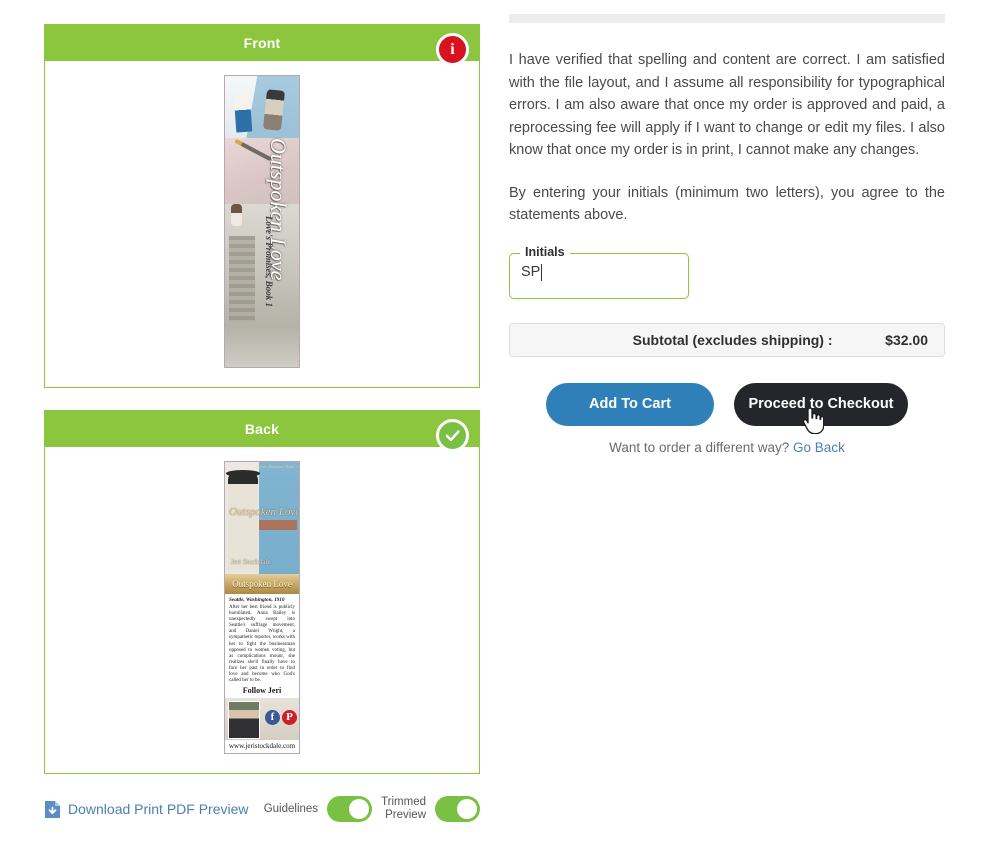  What do you see at coordinates (257, 600) in the screenshot?
I see `back-art-location: Seattle, Washington, 1910` at bounding box center [257, 600].